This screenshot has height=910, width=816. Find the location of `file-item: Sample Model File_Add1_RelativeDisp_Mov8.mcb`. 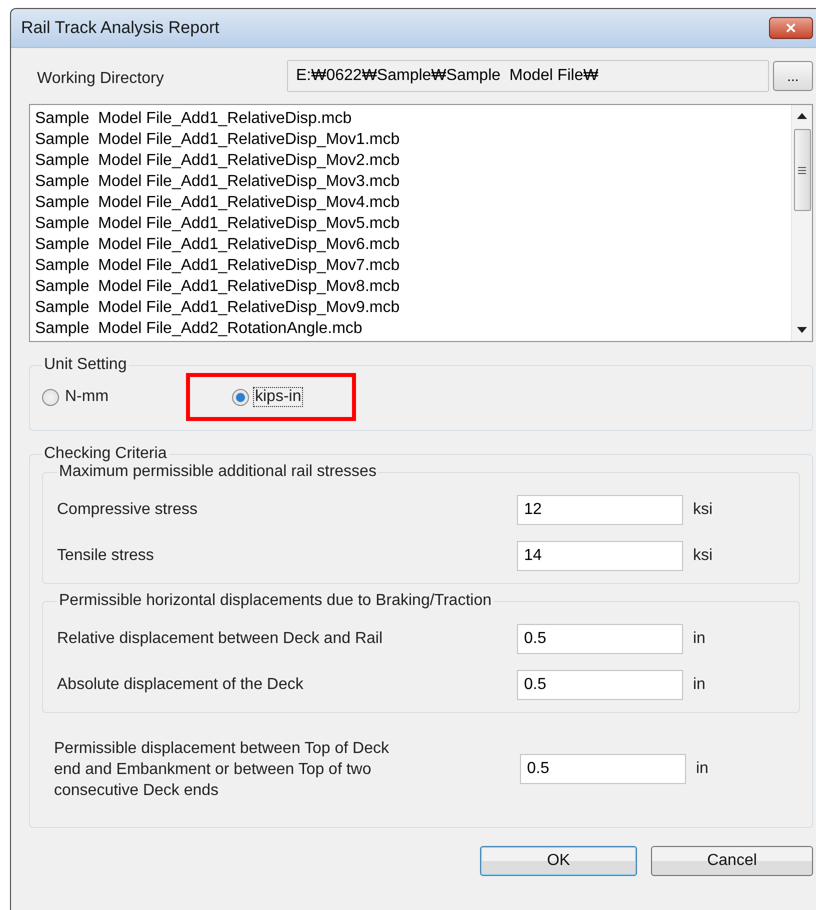

file-item: Sample Model File_Add1_RelativeDisp_Mov8.mcb is located at coordinates (410, 286).